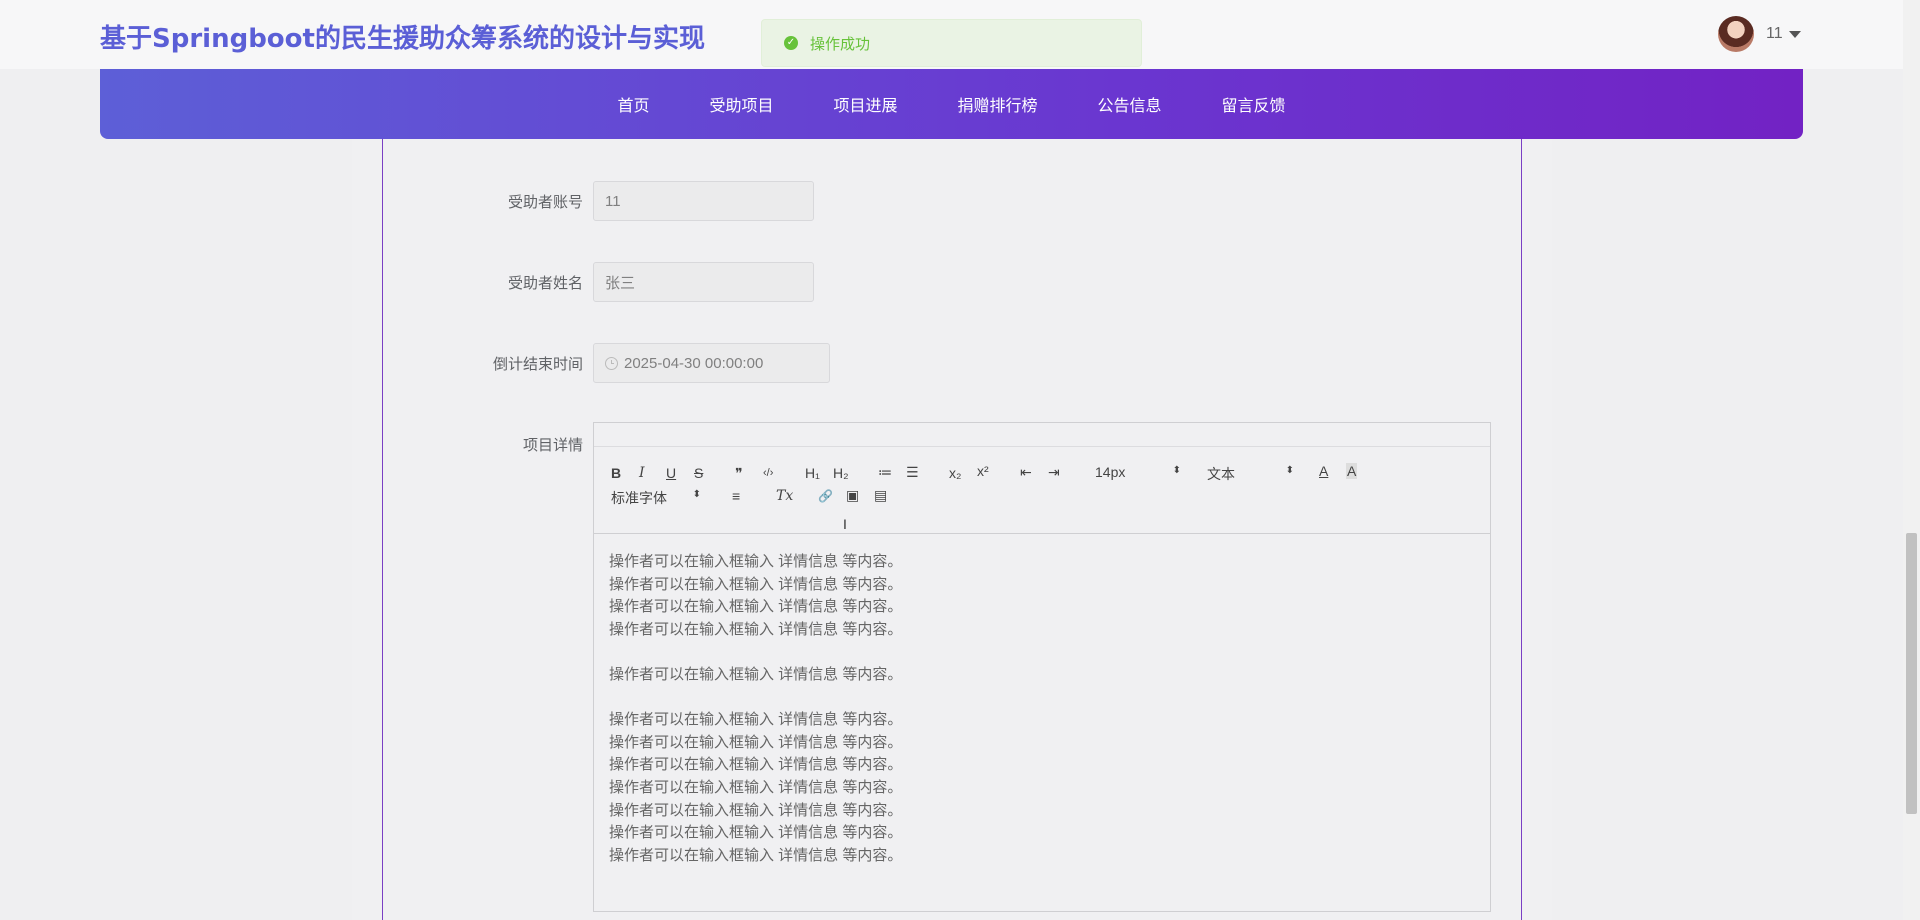 The width and height of the screenshot is (1920, 920). Describe the element at coordinates (1042, 435) in the screenshot. I see `editor-top-border` at that location.